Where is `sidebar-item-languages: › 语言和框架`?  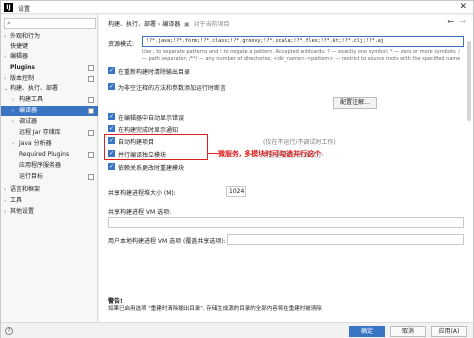 sidebar-item-languages: › 语言和框架 is located at coordinates (49, 190).